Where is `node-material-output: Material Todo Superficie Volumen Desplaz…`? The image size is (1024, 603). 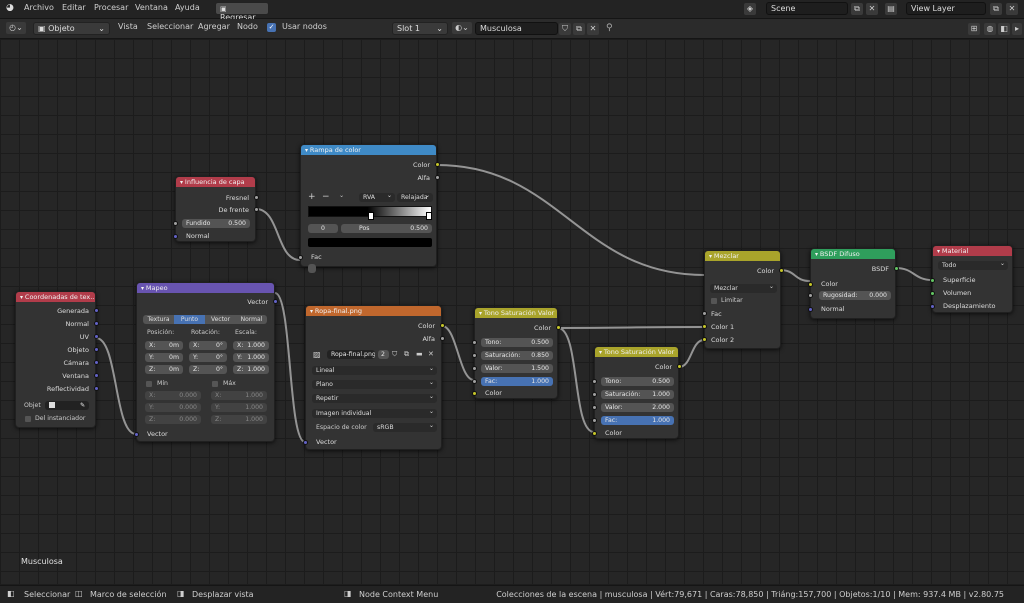 node-material-output: Material Todo Superficie Volumen Desplaz… is located at coordinates (971, 279).